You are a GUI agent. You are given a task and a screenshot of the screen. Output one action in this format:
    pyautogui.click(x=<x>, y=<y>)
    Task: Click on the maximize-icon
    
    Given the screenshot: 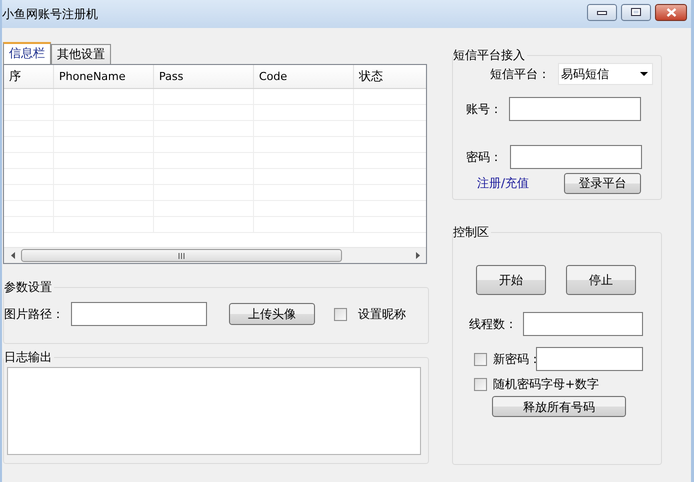 What is the action you would take?
    pyautogui.click(x=636, y=12)
    